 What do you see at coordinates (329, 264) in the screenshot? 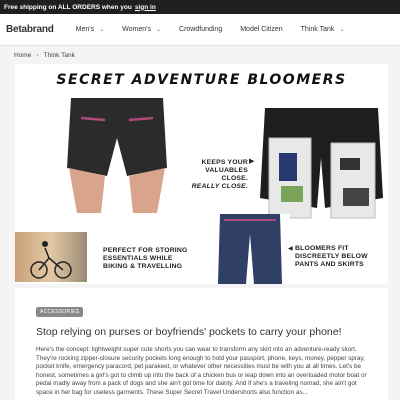
I see `caption-line: PANTS AND SKIRTS` at bounding box center [329, 264].